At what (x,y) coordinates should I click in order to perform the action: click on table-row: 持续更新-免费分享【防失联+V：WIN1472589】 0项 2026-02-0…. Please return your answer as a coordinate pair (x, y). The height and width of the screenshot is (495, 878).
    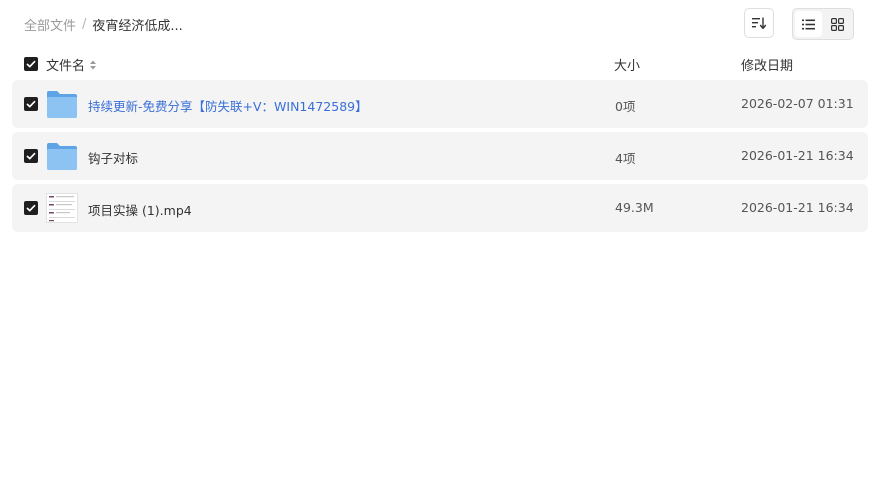
    Looking at the image, I should click on (440, 104).